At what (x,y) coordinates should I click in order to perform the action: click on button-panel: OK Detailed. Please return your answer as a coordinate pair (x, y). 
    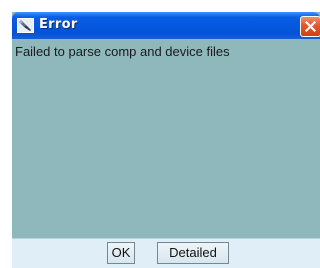
    Looking at the image, I should click on (166, 253).